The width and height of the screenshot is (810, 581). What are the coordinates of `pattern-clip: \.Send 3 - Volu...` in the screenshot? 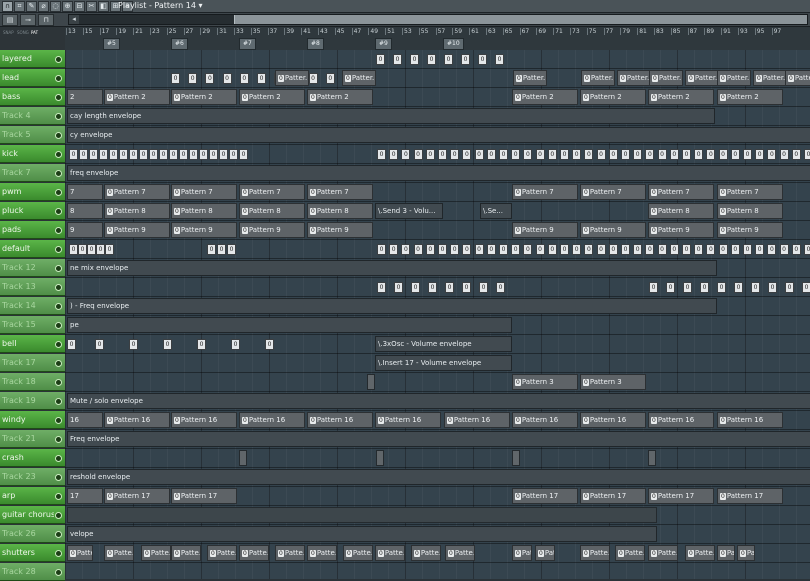 It's located at (409, 211).